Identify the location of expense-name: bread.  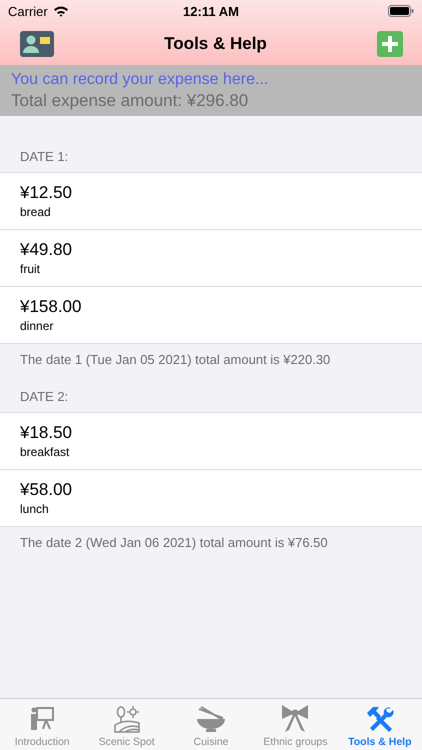
(36, 212).